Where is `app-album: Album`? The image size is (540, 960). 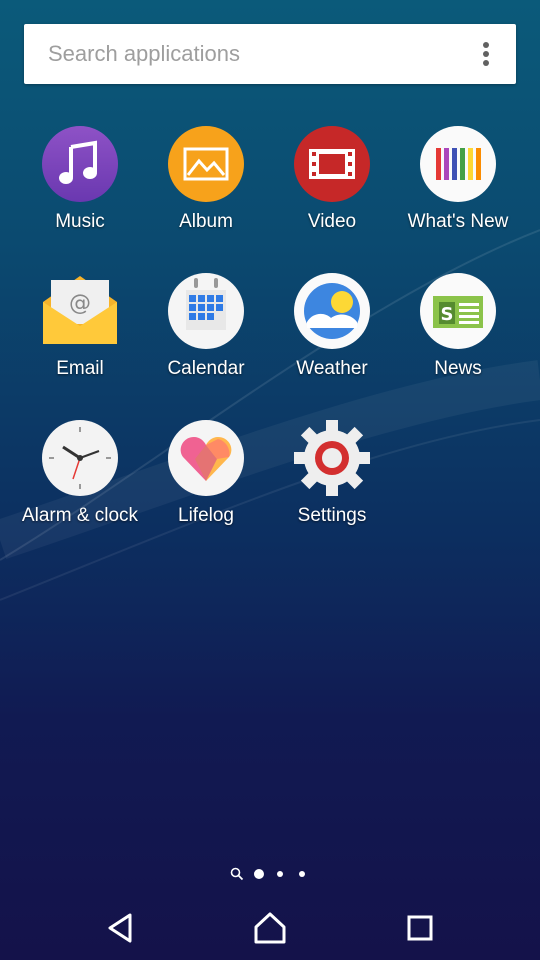
app-album: Album is located at coordinates (206, 190).